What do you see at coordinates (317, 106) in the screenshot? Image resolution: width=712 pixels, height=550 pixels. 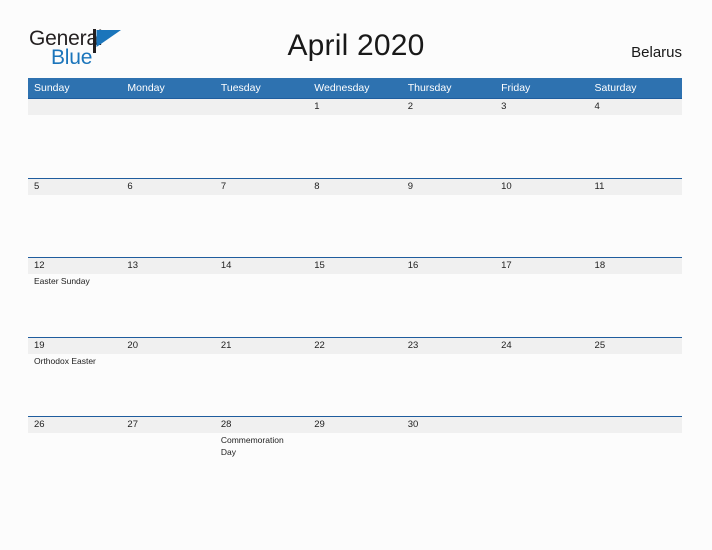 I see `day-number: 1` at bounding box center [317, 106].